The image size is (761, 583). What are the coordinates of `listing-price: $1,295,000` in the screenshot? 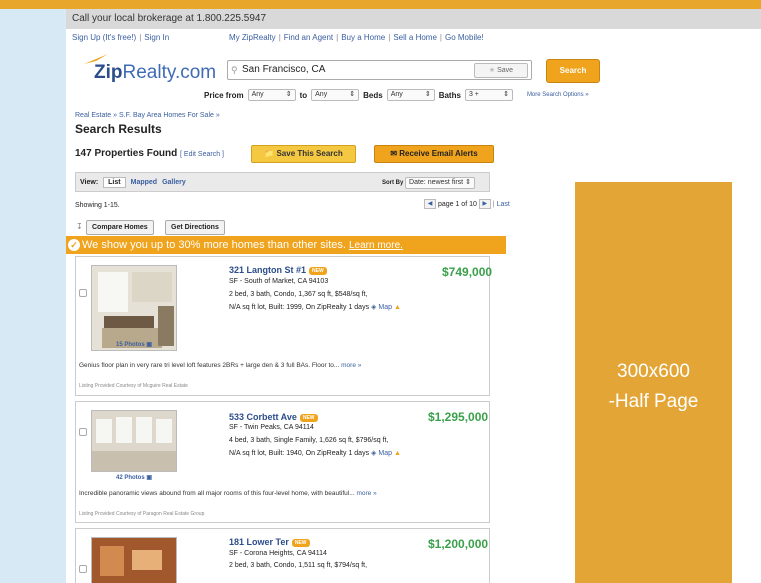 It's located at (458, 417).